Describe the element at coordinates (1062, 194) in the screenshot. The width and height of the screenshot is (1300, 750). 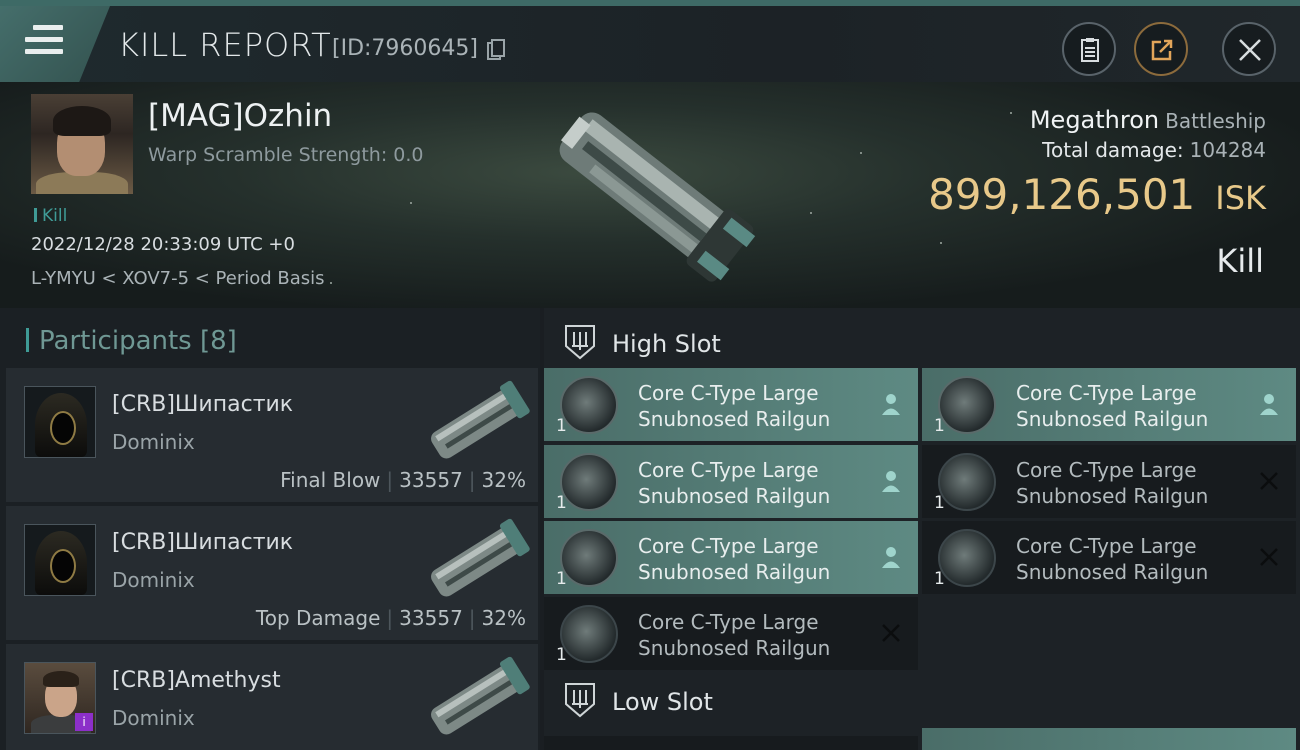
I see `isk-value: 899,126,501` at that location.